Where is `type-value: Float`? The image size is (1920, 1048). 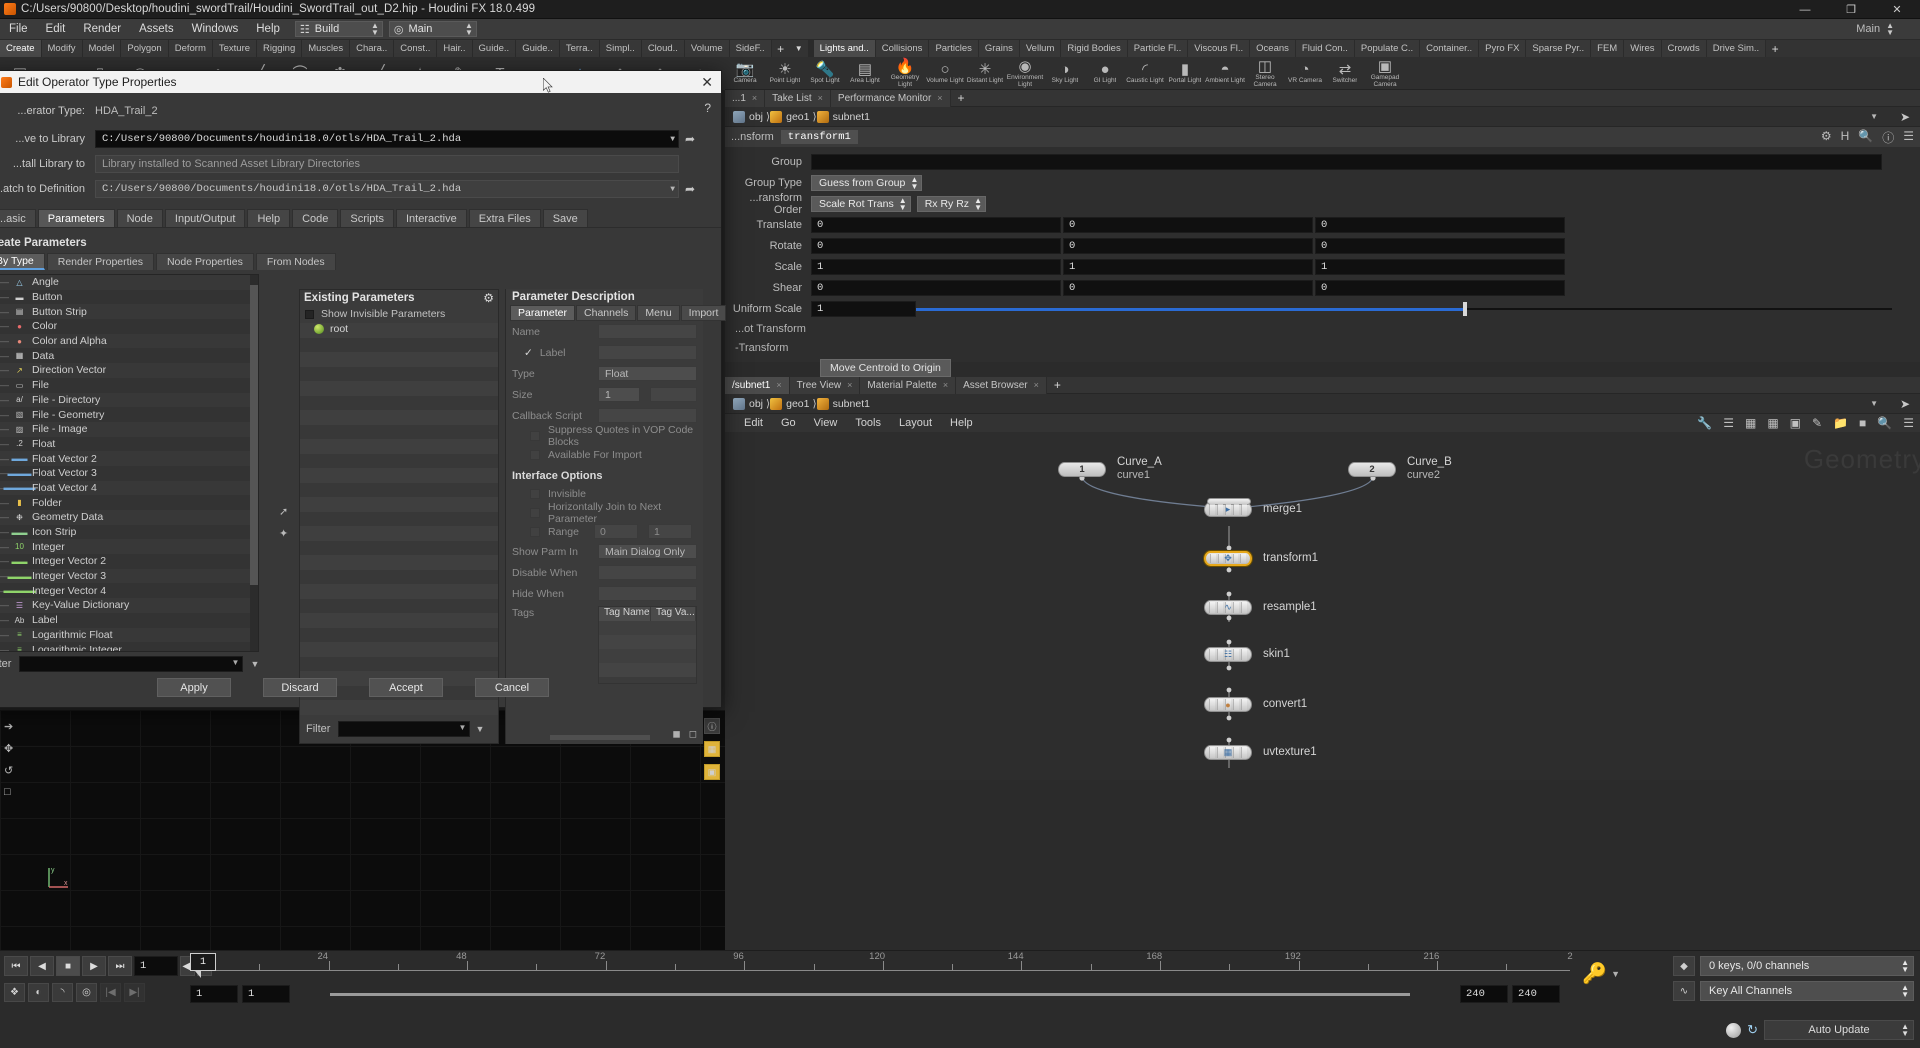 type-value: Float is located at coordinates (647, 373).